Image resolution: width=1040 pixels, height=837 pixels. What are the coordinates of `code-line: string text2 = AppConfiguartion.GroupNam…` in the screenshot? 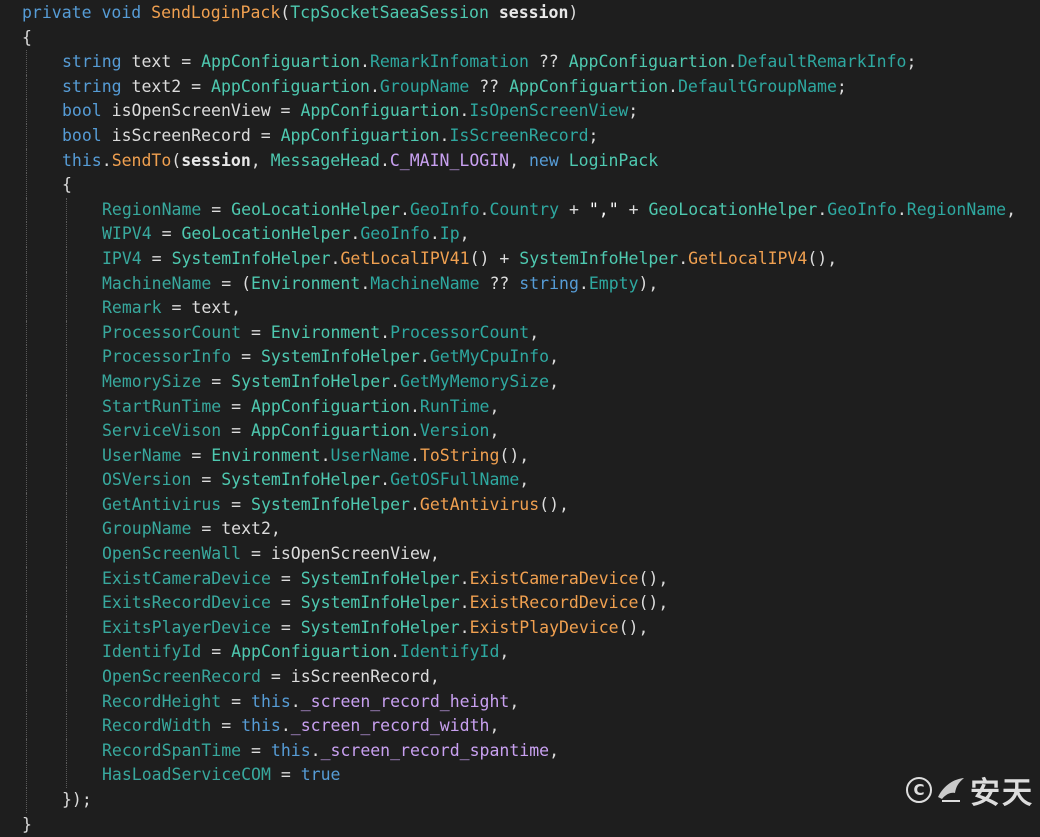 It's located at (520, 87).